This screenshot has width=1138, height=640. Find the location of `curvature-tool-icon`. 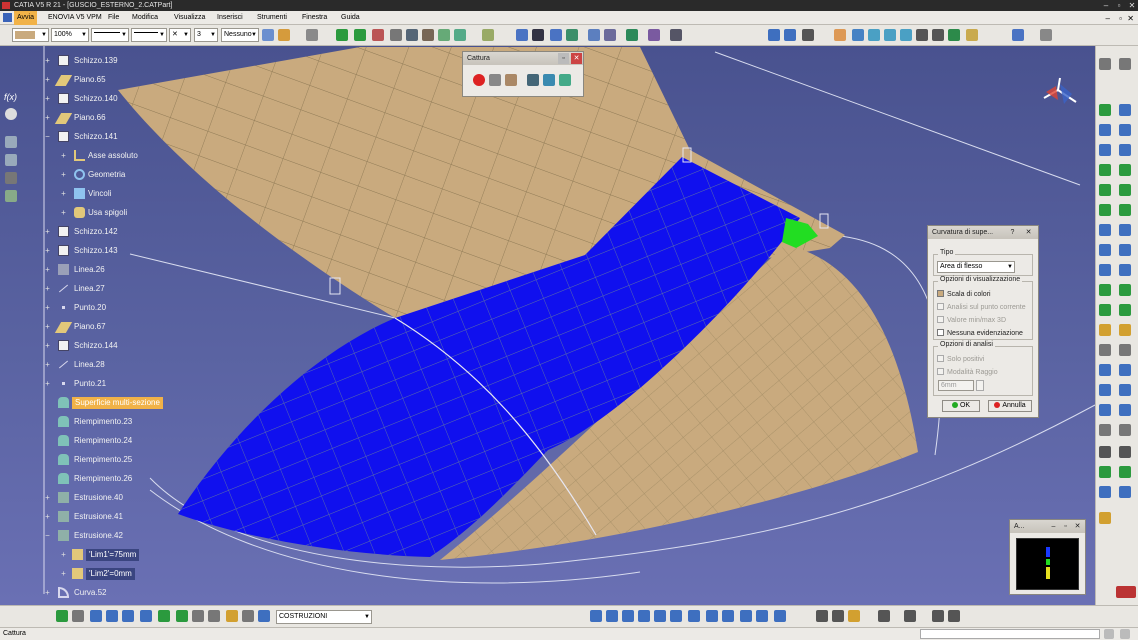

curvature-tool-icon is located at coordinates (840, 35).